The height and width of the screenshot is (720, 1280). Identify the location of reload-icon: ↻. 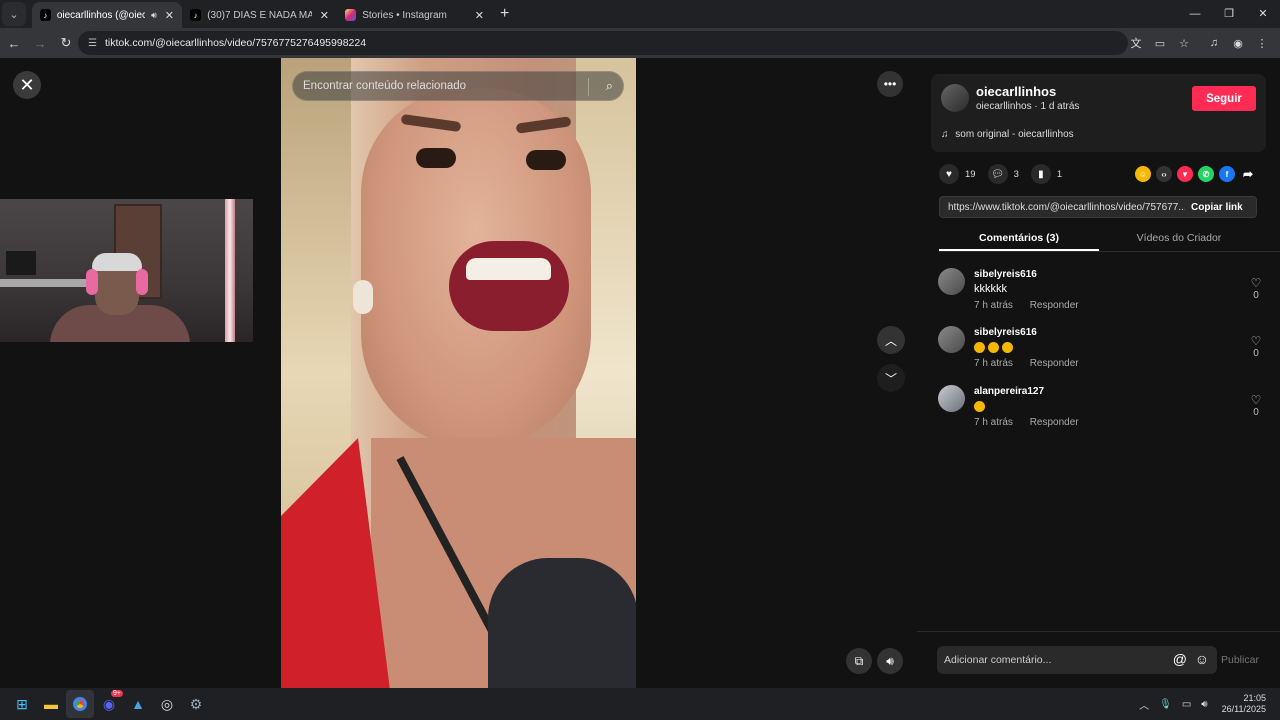
(66, 43).